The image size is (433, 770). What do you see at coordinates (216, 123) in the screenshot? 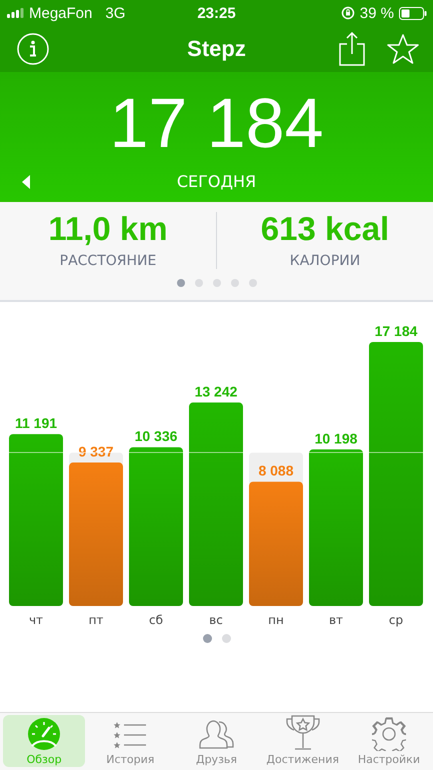
I see `steps-count: 17 184` at bounding box center [216, 123].